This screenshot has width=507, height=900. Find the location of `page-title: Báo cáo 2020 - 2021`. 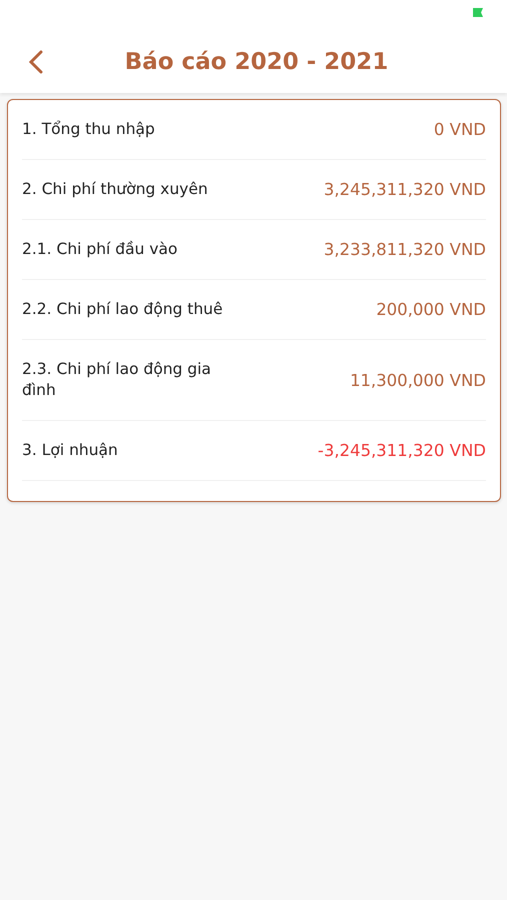

page-title: Báo cáo 2020 - 2021 is located at coordinates (256, 61).